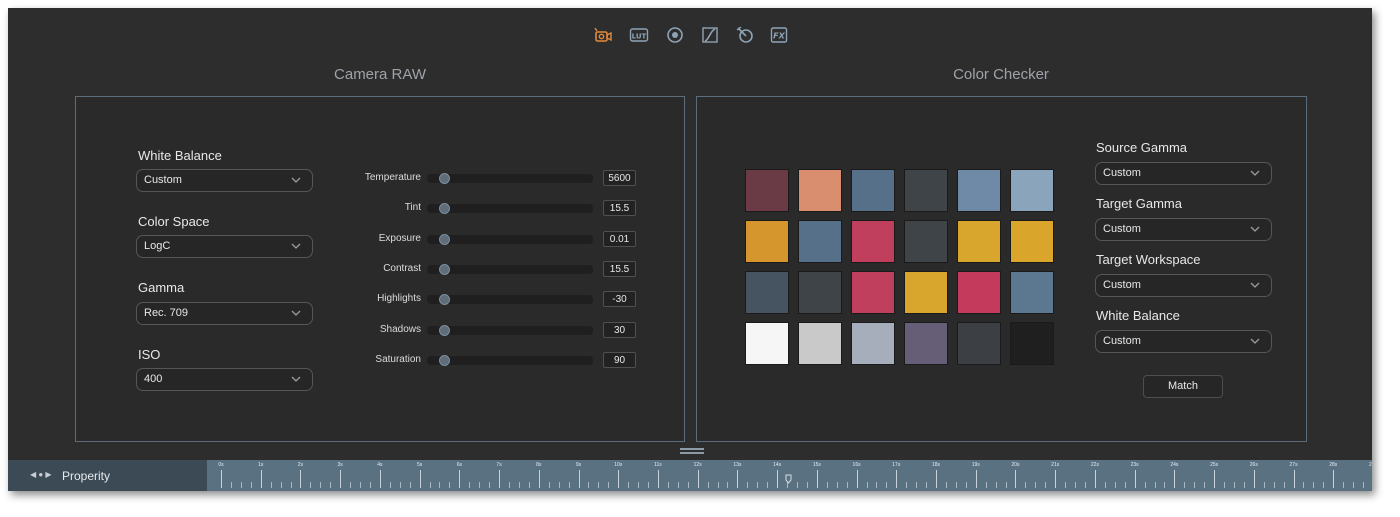  What do you see at coordinates (619, 238) in the screenshot?
I see `slider-value-exposure: 0.01` at bounding box center [619, 238].